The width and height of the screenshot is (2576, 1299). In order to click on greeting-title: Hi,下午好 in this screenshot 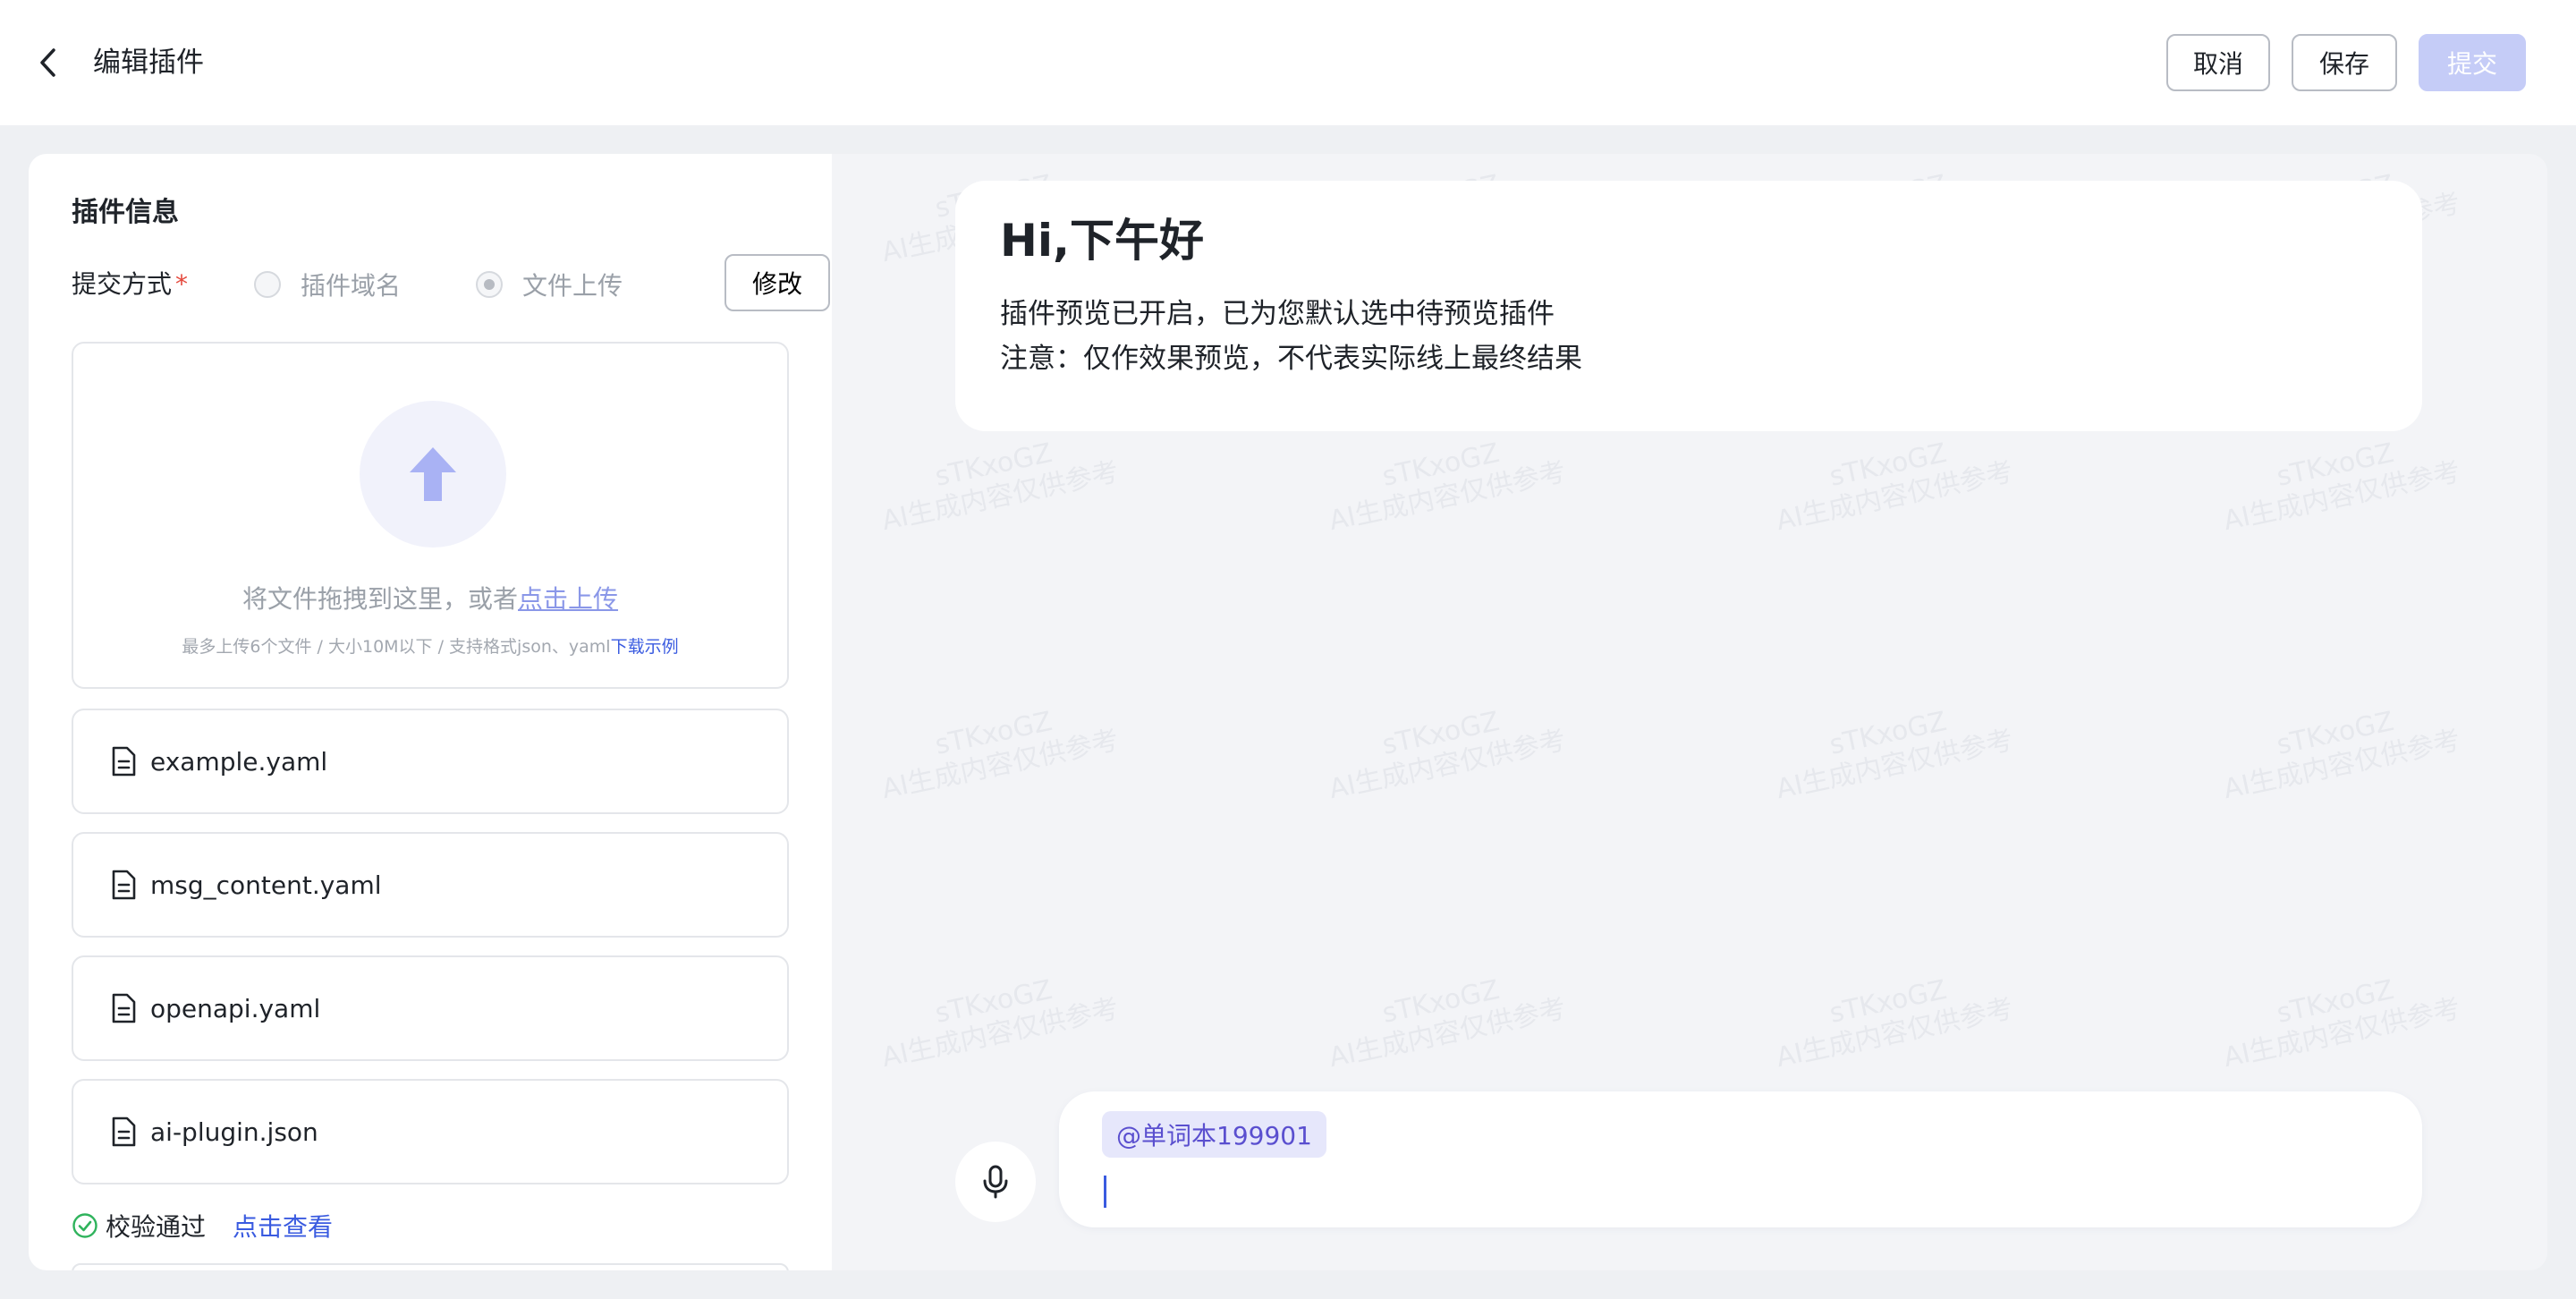, I will do `click(1102, 241)`.